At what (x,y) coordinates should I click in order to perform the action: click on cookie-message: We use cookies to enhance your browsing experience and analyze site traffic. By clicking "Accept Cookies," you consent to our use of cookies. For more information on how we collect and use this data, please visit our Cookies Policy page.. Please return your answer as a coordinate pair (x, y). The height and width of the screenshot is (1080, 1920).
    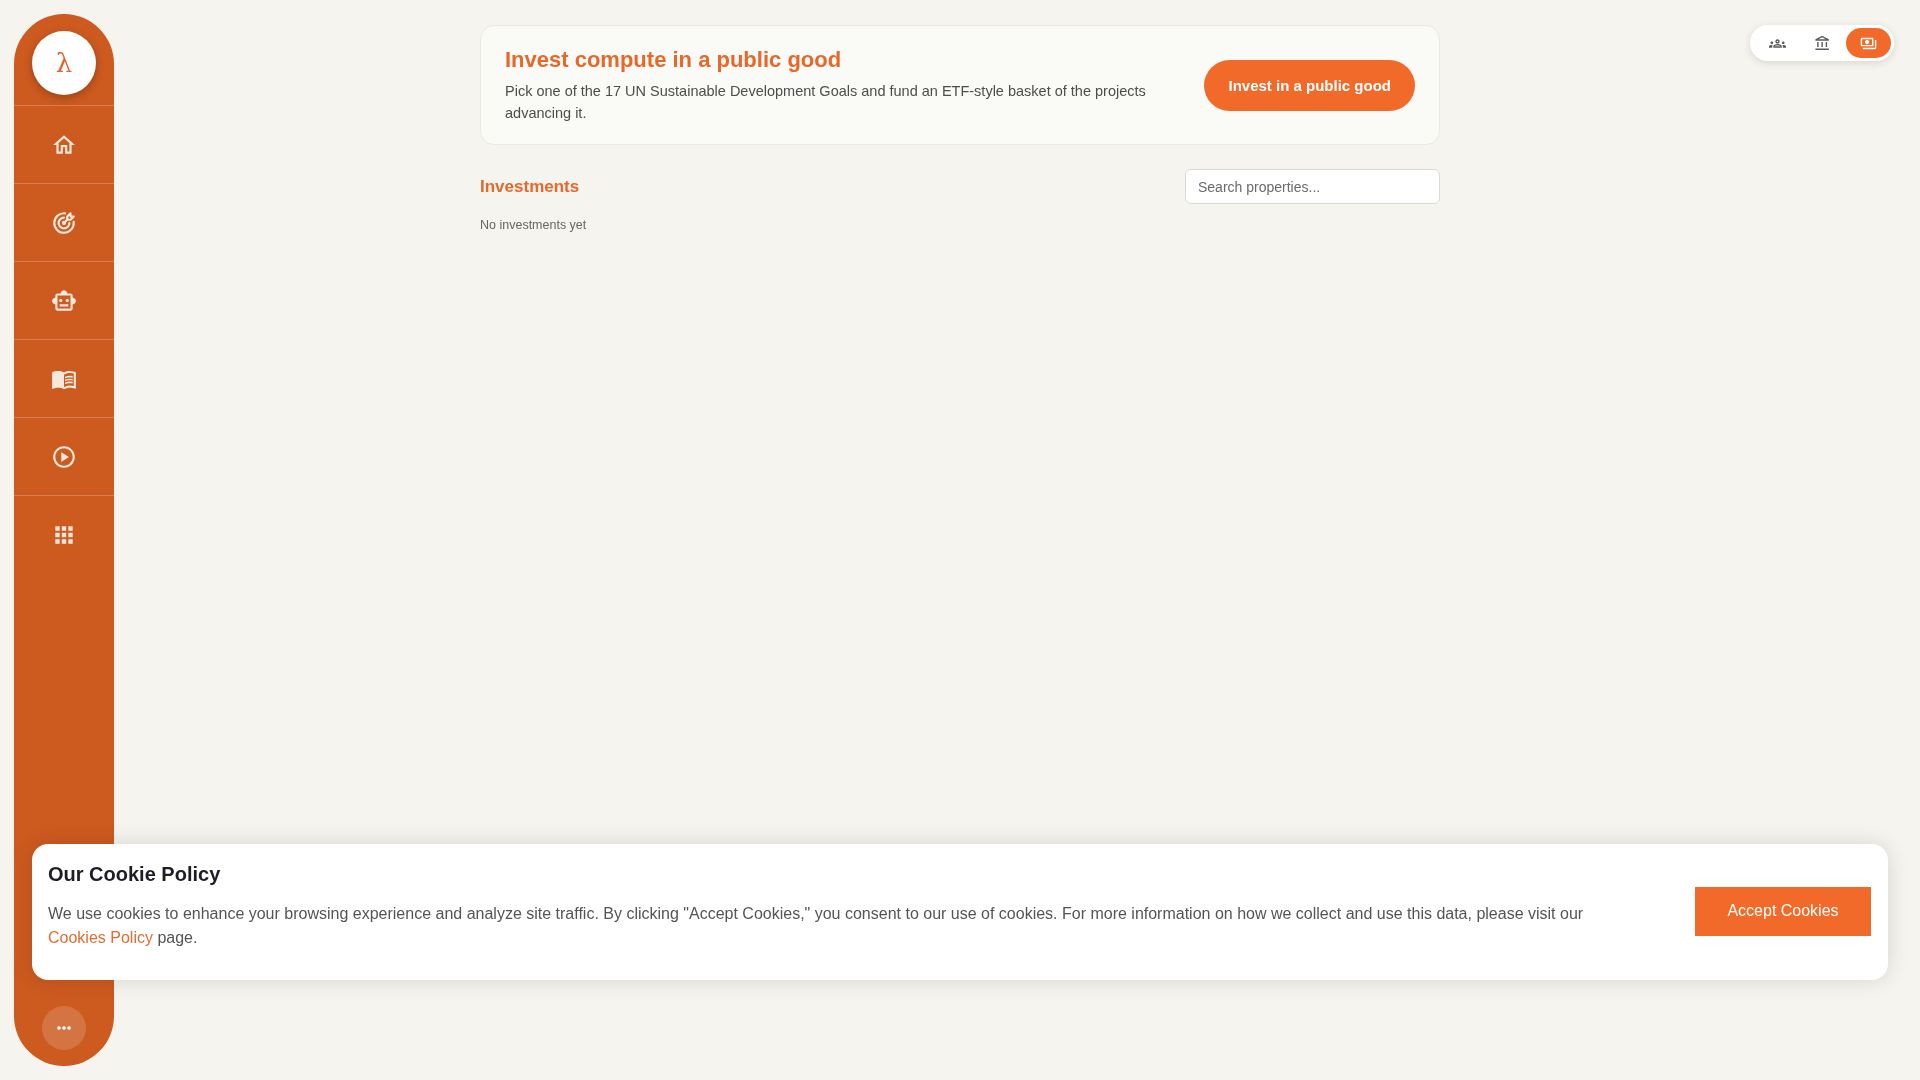
    Looking at the image, I should click on (816, 926).